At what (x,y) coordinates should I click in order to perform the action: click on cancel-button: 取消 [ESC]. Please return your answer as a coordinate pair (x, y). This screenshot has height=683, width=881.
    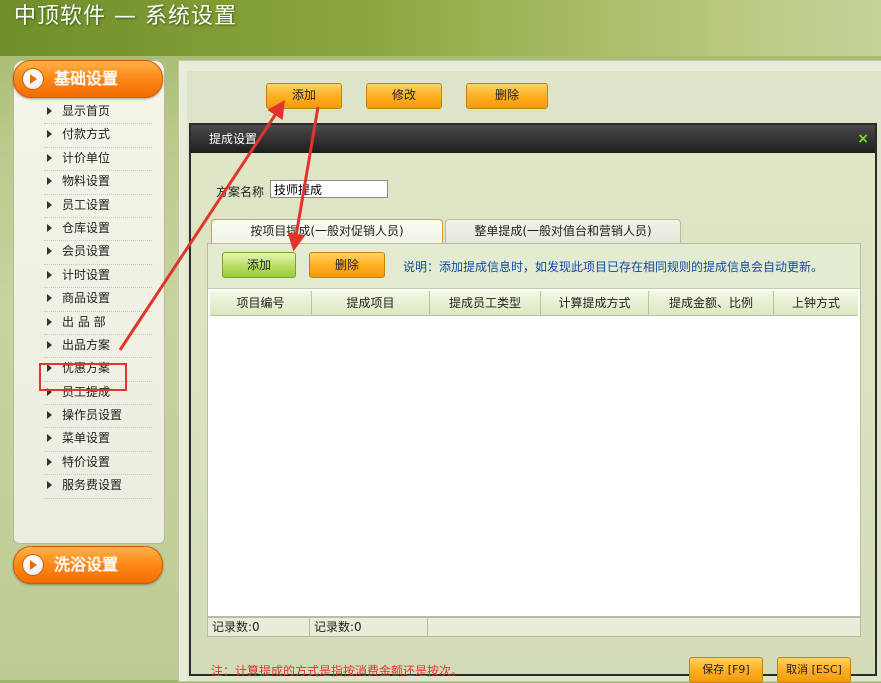
    Looking at the image, I should click on (814, 670).